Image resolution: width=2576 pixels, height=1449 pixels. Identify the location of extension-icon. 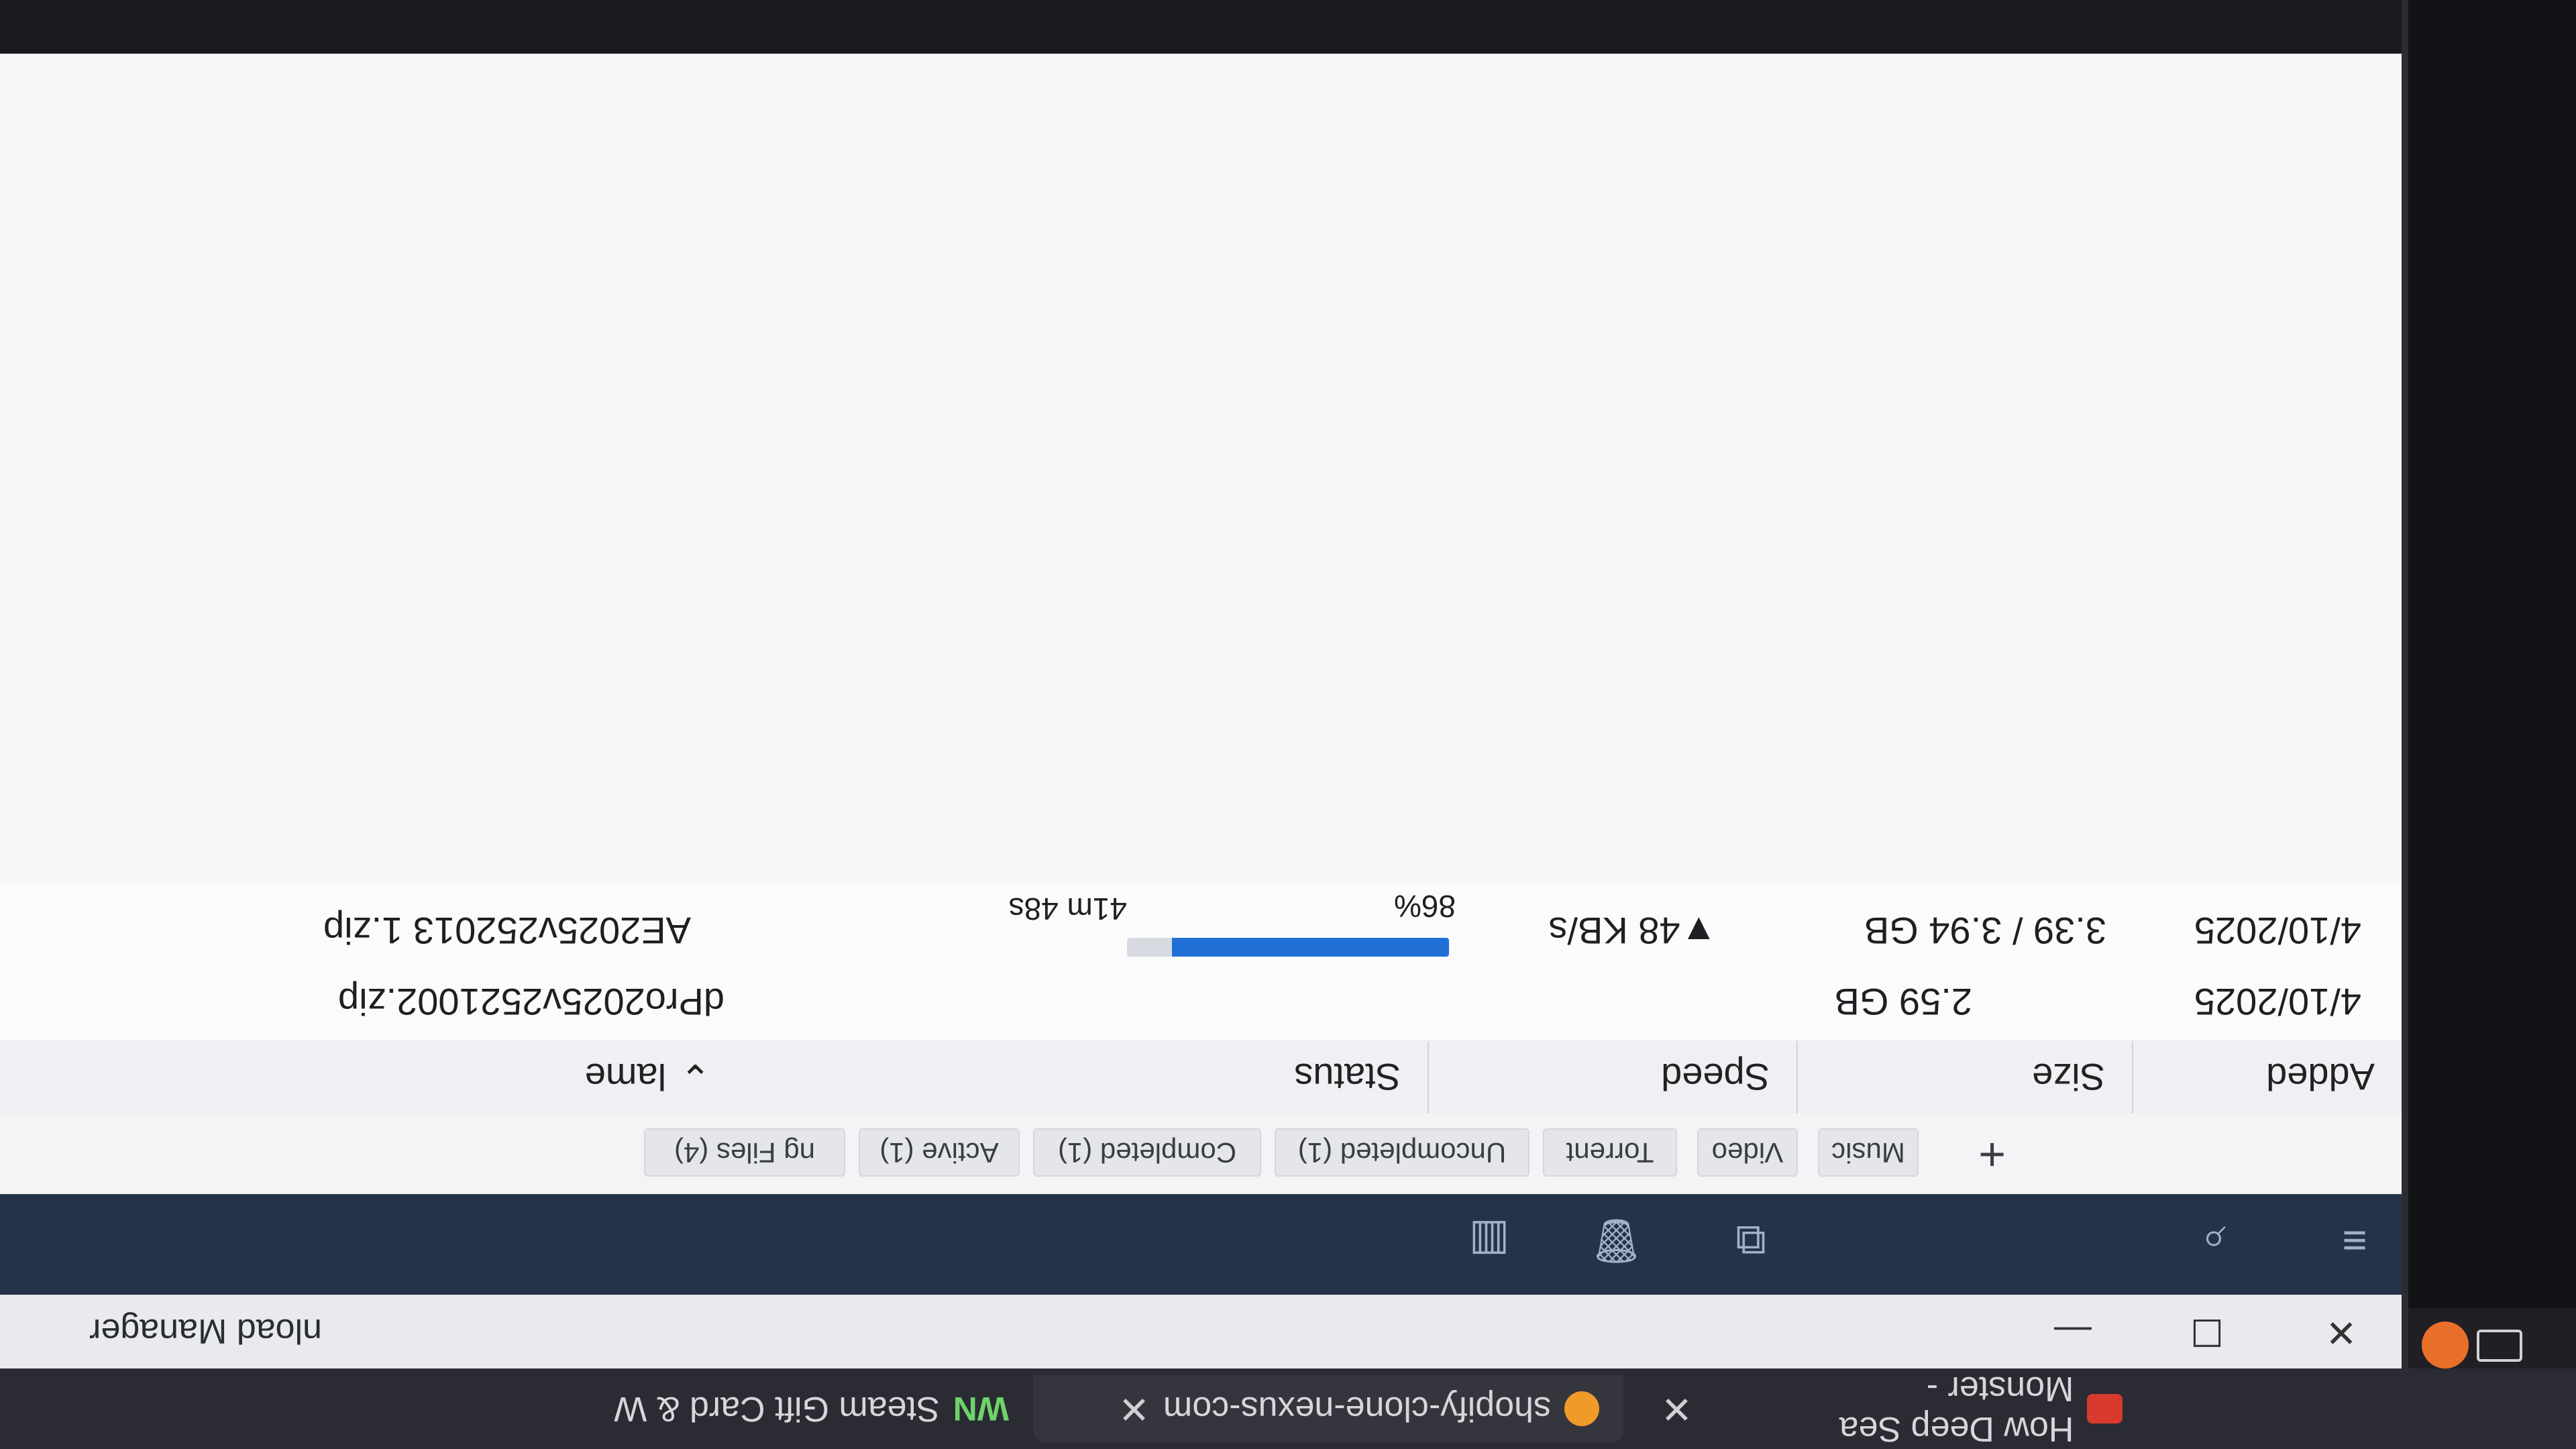
(2445, 1345).